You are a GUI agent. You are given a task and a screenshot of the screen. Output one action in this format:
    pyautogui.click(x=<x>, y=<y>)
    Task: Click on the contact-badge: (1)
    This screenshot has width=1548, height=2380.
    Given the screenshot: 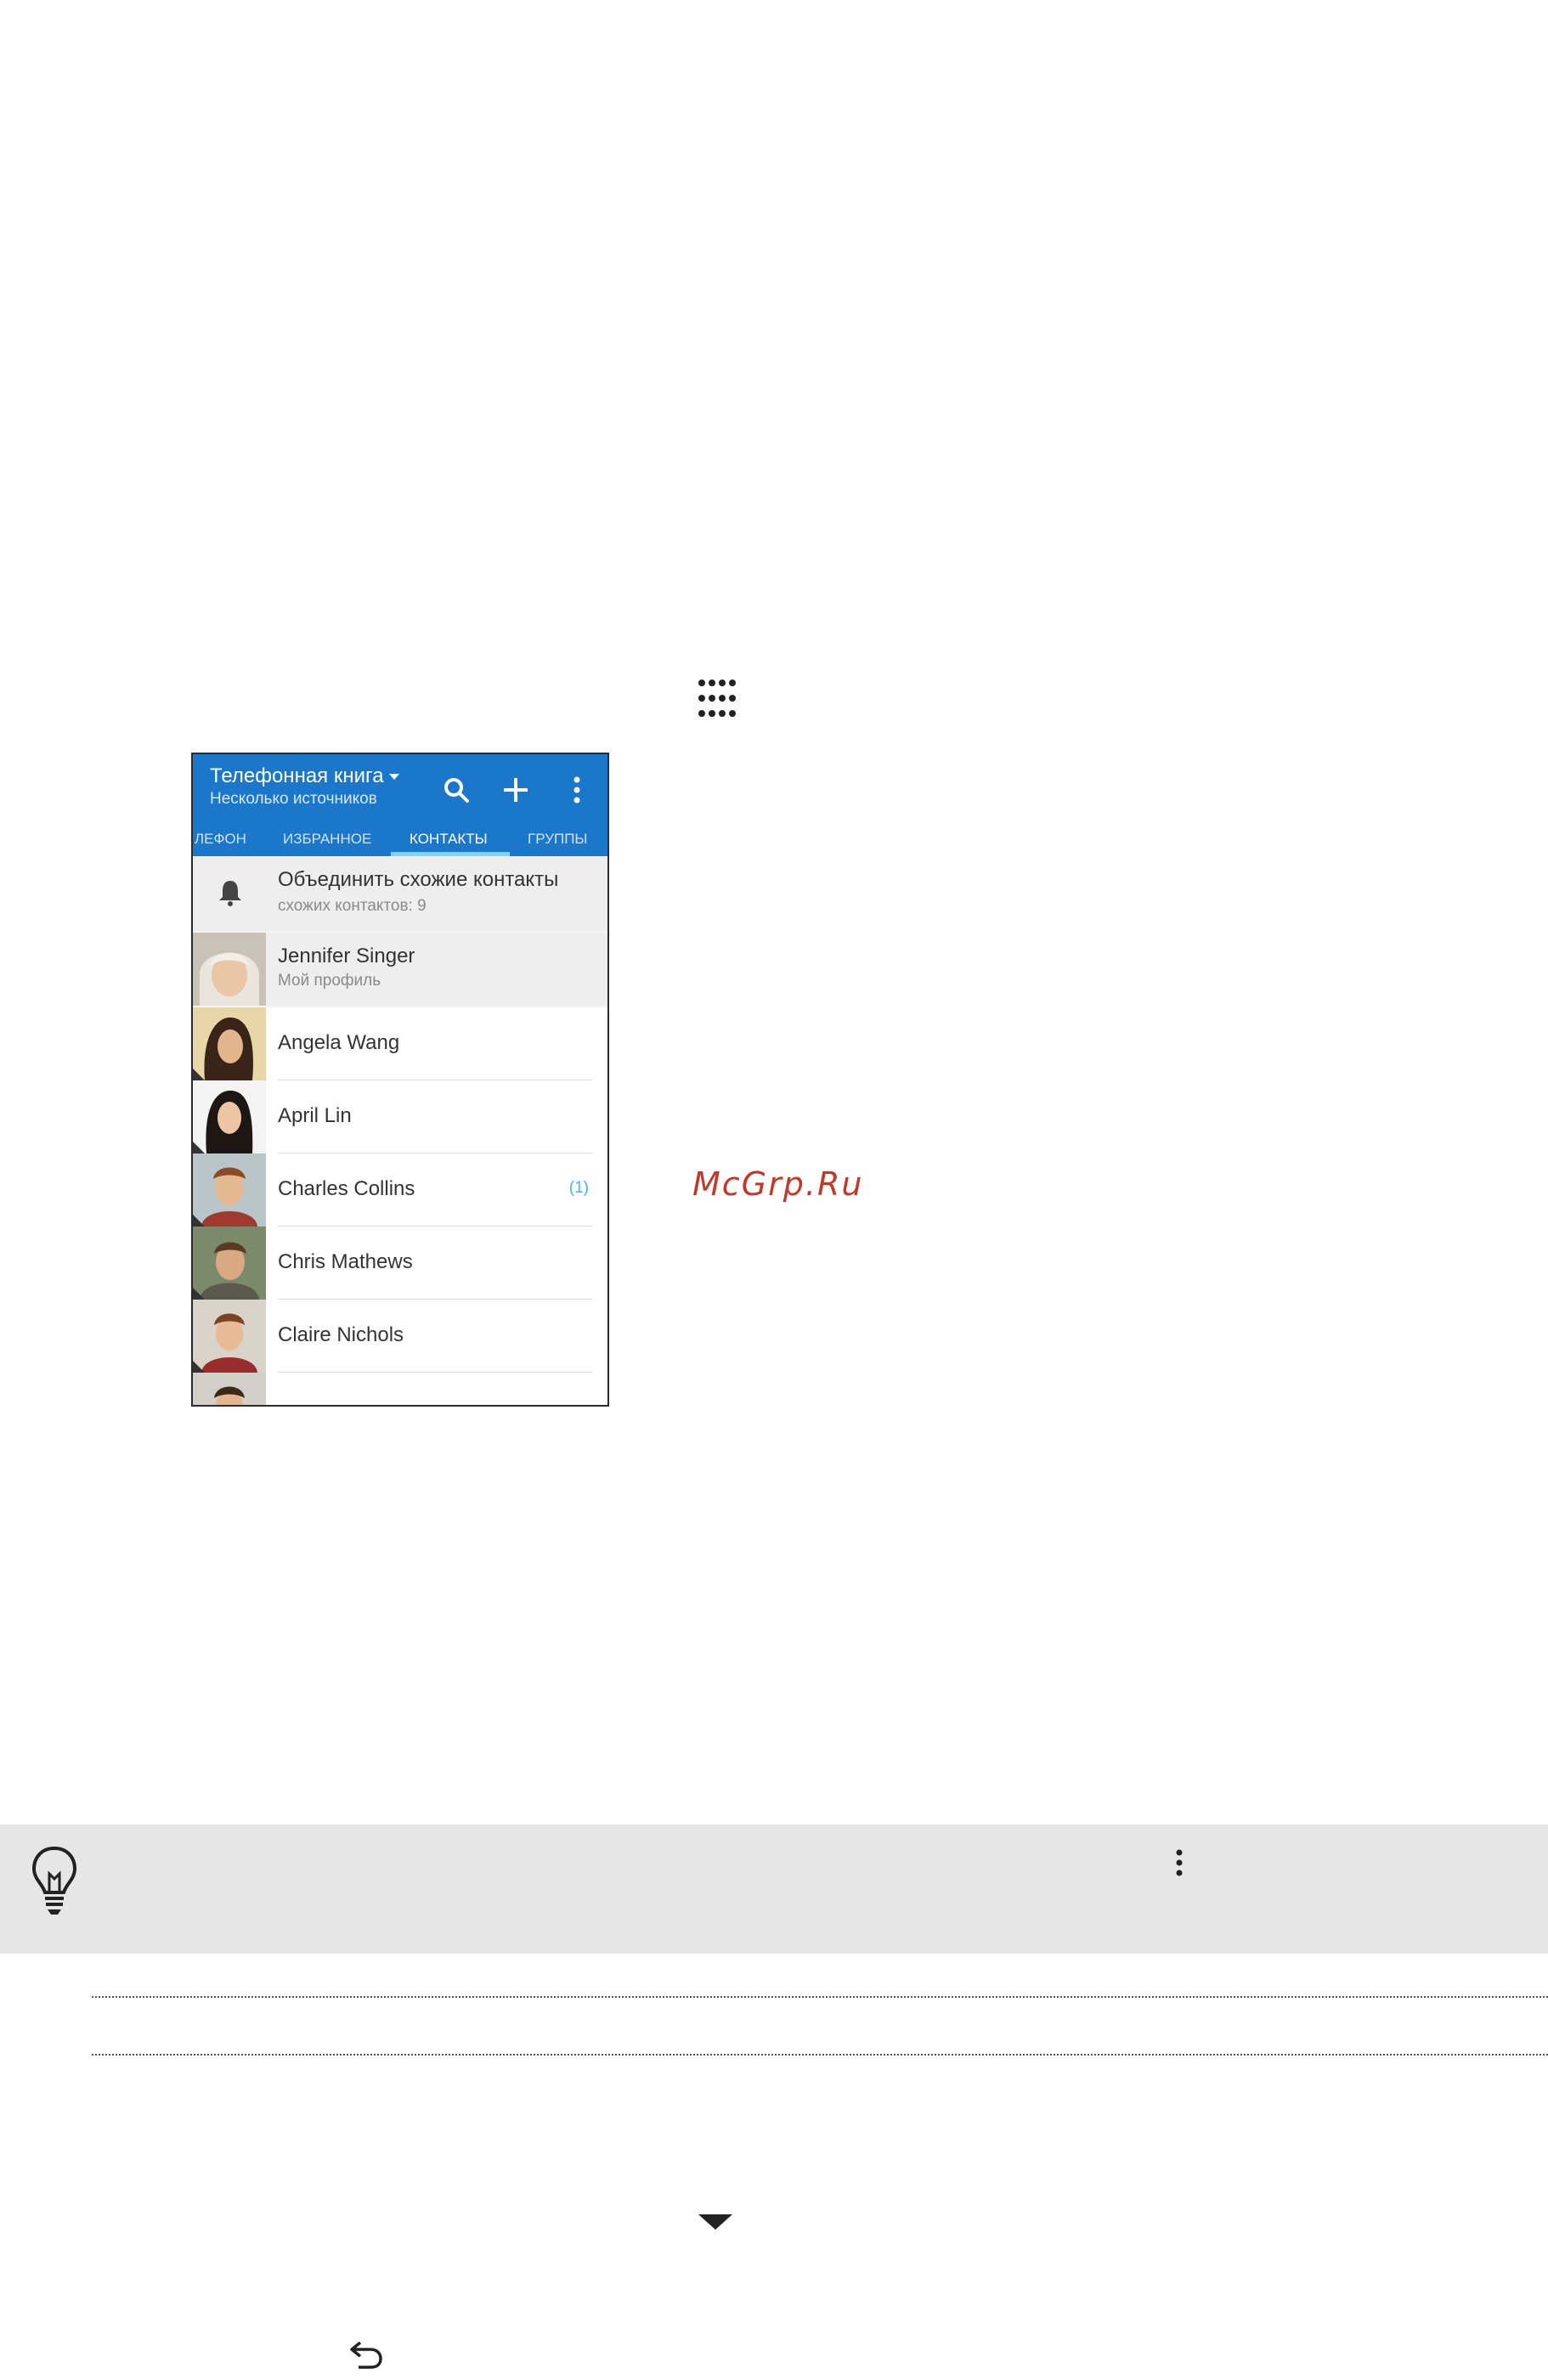 What is the action you would take?
    pyautogui.click(x=578, y=1188)
    